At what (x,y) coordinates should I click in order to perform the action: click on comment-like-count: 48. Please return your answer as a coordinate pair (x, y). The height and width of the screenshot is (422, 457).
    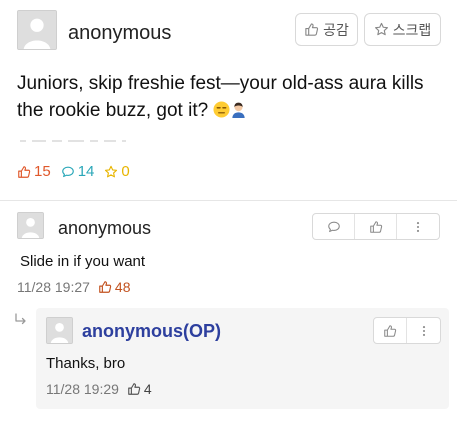
    Looking at the image, I should click on (114, 287).